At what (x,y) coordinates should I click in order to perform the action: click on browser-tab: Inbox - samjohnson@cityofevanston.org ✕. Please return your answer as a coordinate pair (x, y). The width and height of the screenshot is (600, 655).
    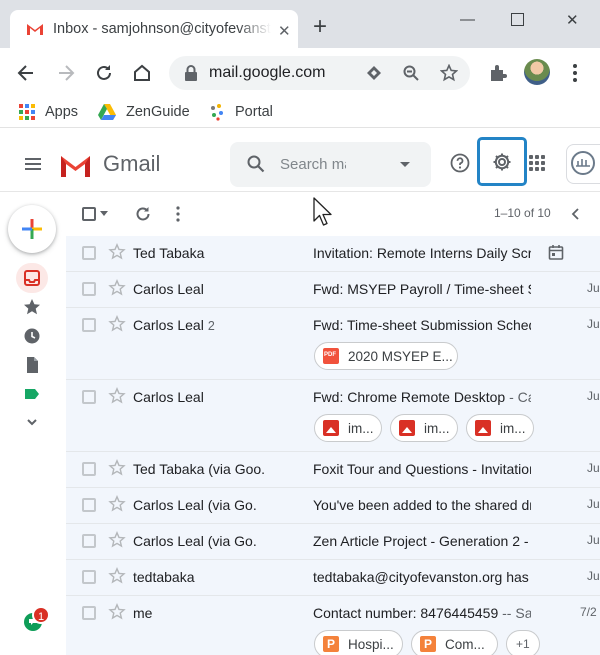
    Looking at the image, I should click on (154, 29).